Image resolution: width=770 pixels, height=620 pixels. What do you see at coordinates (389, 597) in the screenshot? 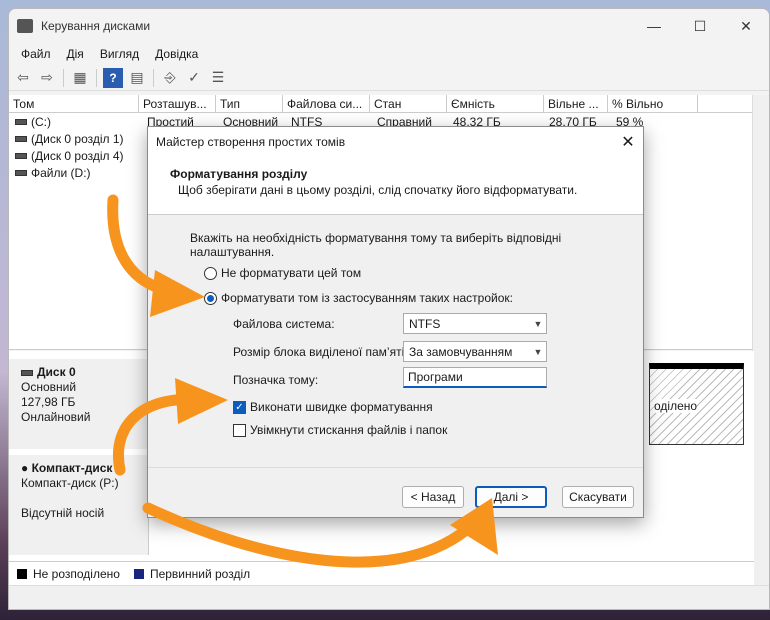
I see `status-bar` at bounding box center [389, 597].